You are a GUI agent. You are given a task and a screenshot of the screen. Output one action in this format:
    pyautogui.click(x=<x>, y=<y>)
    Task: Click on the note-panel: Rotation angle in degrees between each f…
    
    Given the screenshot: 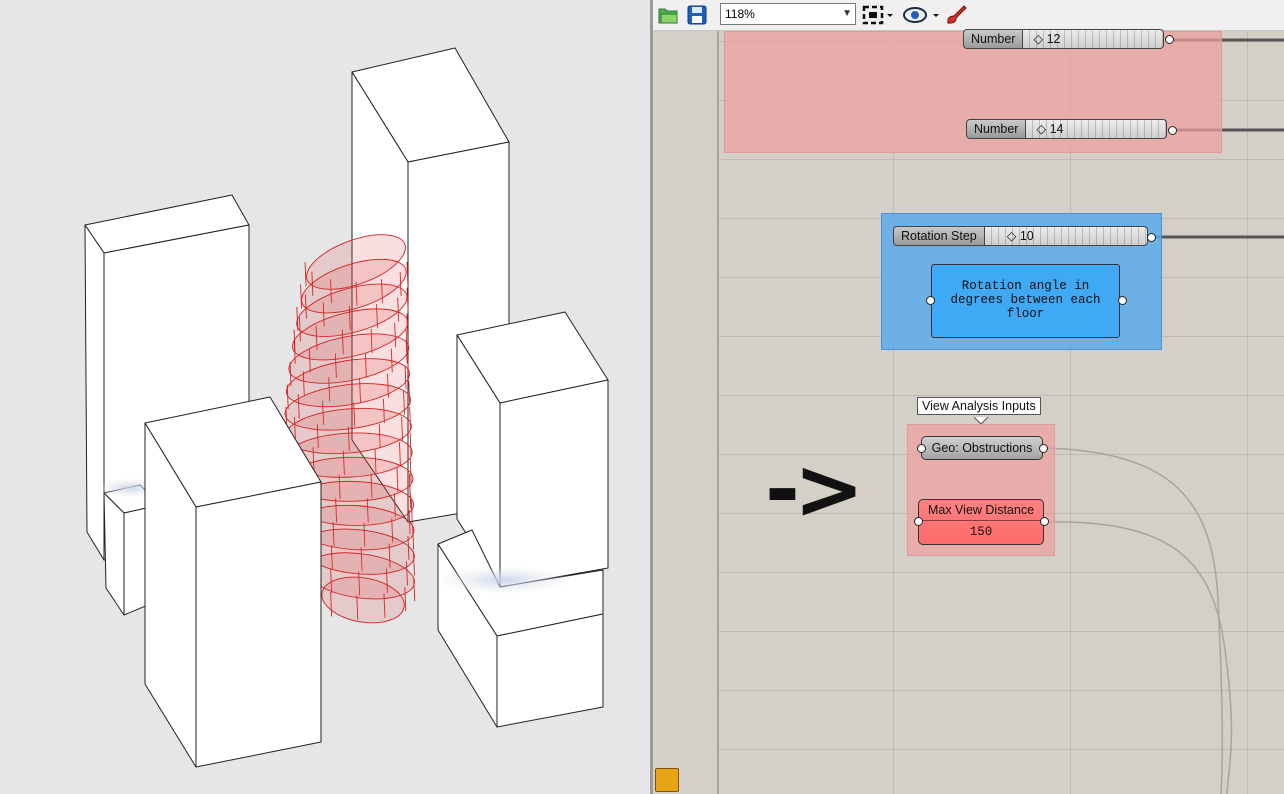 What is the action you would take?
    pyautogui.click(x=1025, y=301)
    